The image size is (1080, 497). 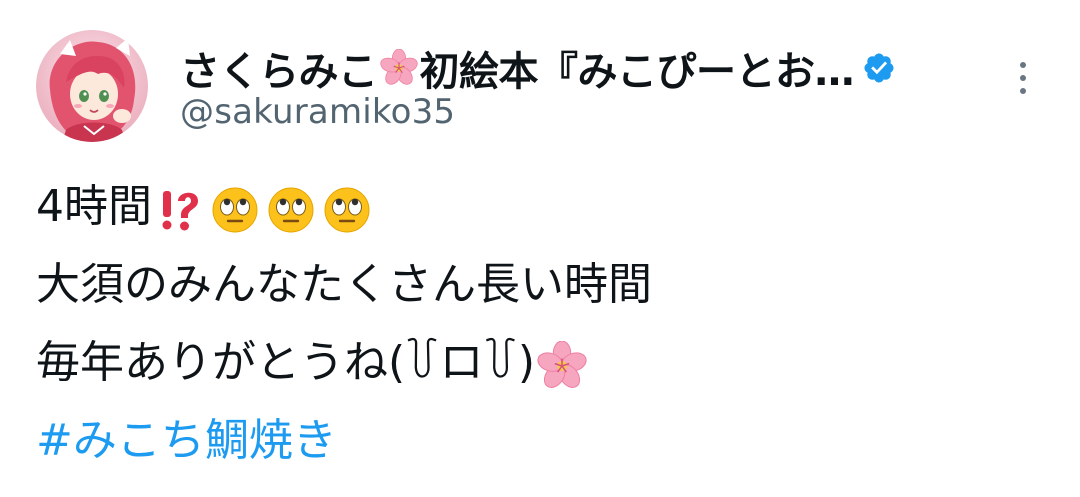 I want to click on author-avatar, so click(x=92, y=86).